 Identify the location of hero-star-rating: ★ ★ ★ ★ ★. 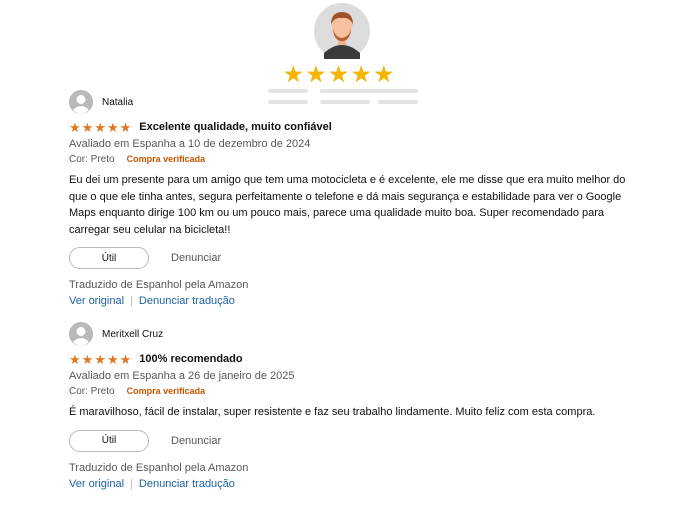
(338, 74).